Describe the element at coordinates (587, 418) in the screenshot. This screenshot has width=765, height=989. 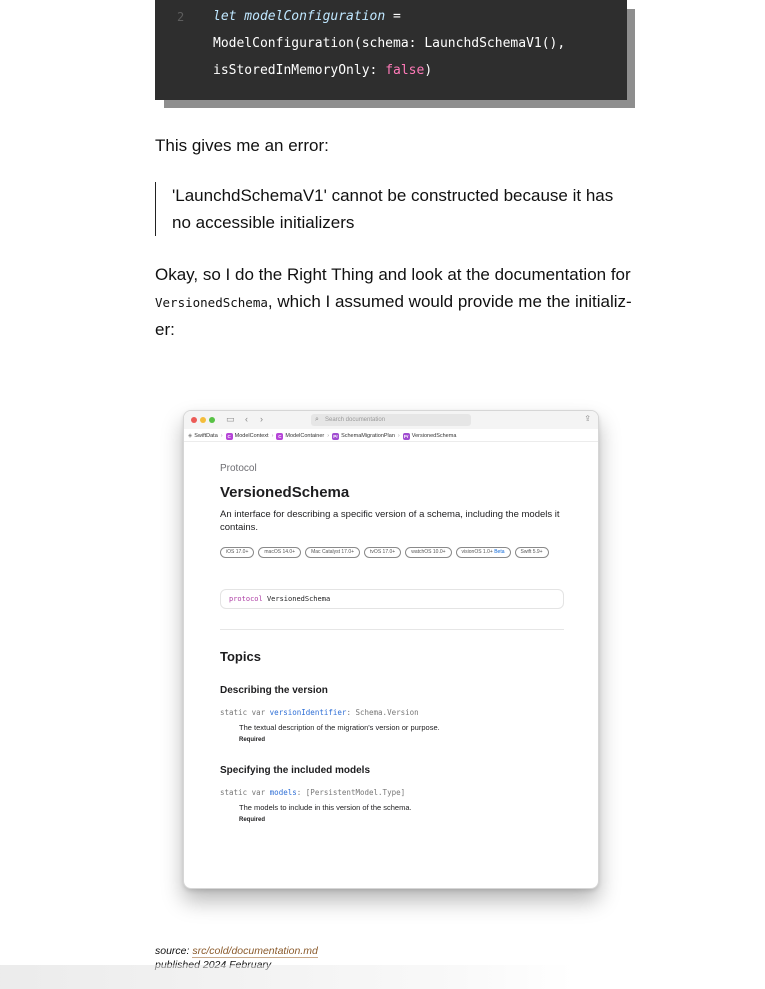
I see `share-icon: ⇪` at that location.